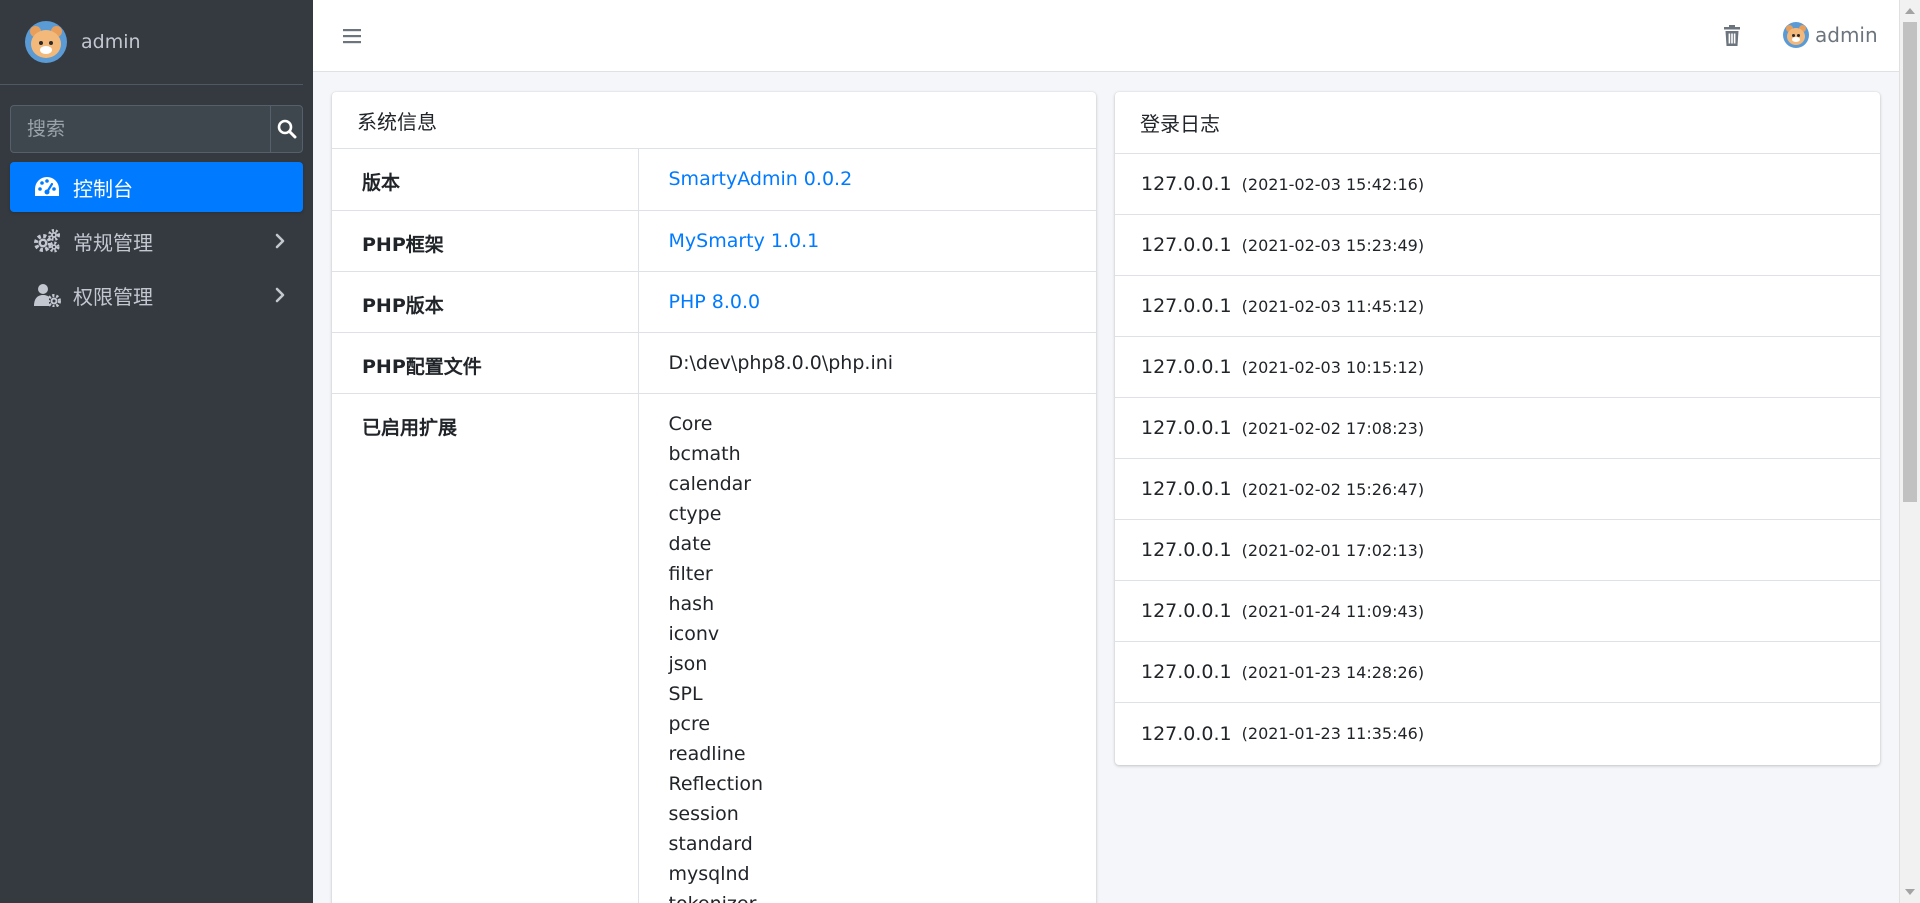 The image size is (1920, 903). What do you see at coordinates (689, 723) in the screenshot?
I see `extension-item: pcre` at bounding box center [689, 723].